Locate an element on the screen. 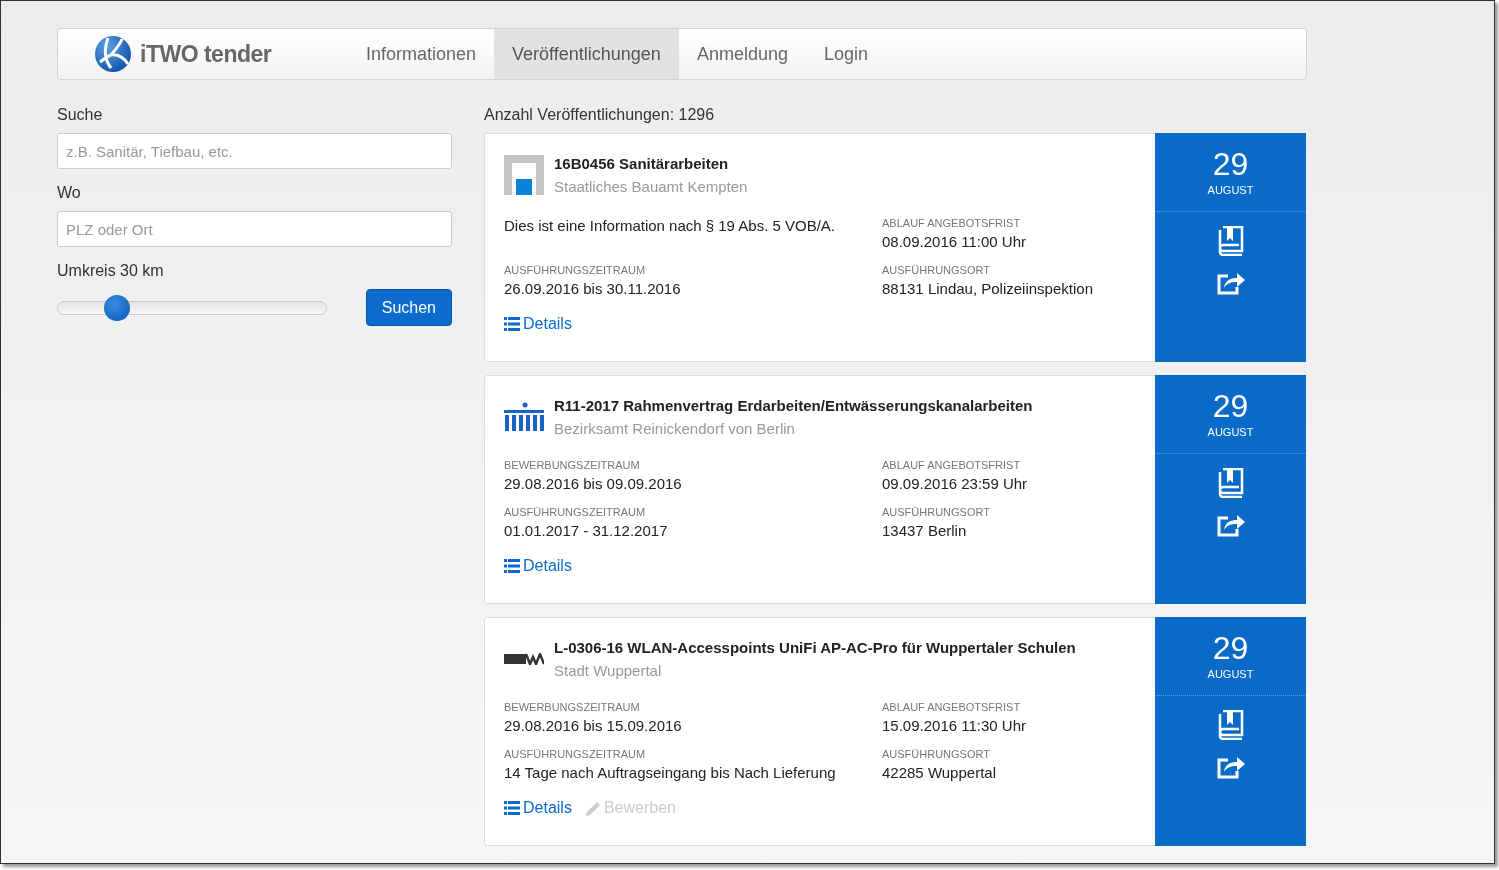 This screenshot has width=1499, height=870. tender-organization: Bezirksamt Reinickendorf von Berlin is located at coordinates (675, 428).